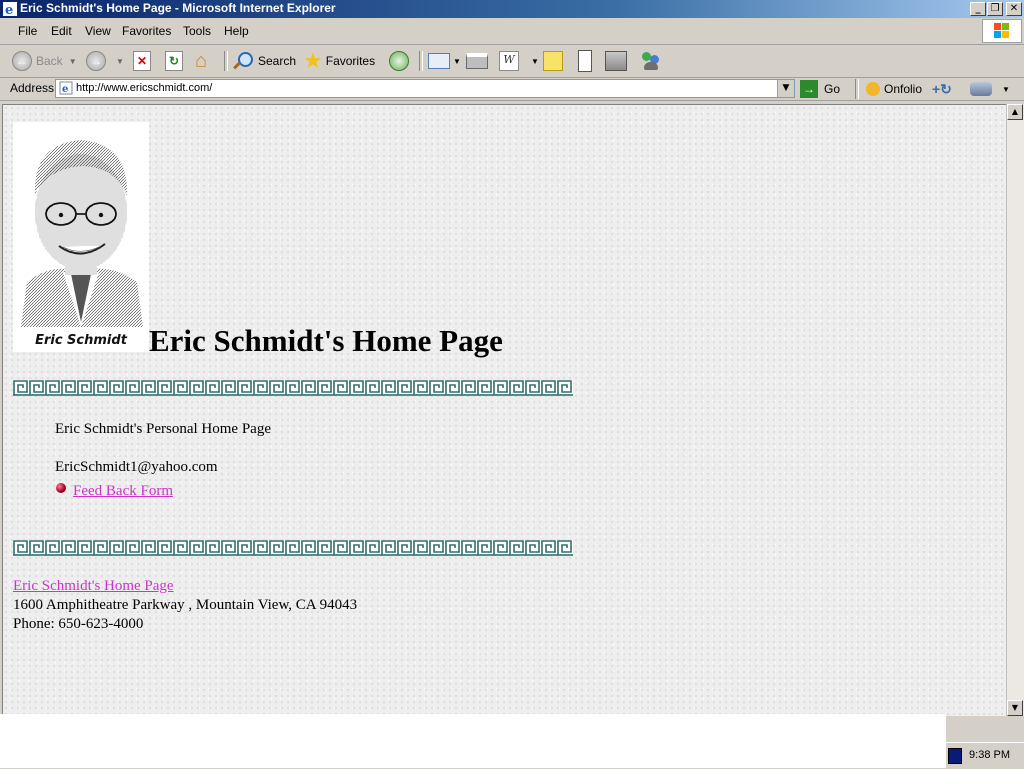 The width and height of the screenshot is (1024, 769). I want to click on close-button: ✕, so click(1014, 9).